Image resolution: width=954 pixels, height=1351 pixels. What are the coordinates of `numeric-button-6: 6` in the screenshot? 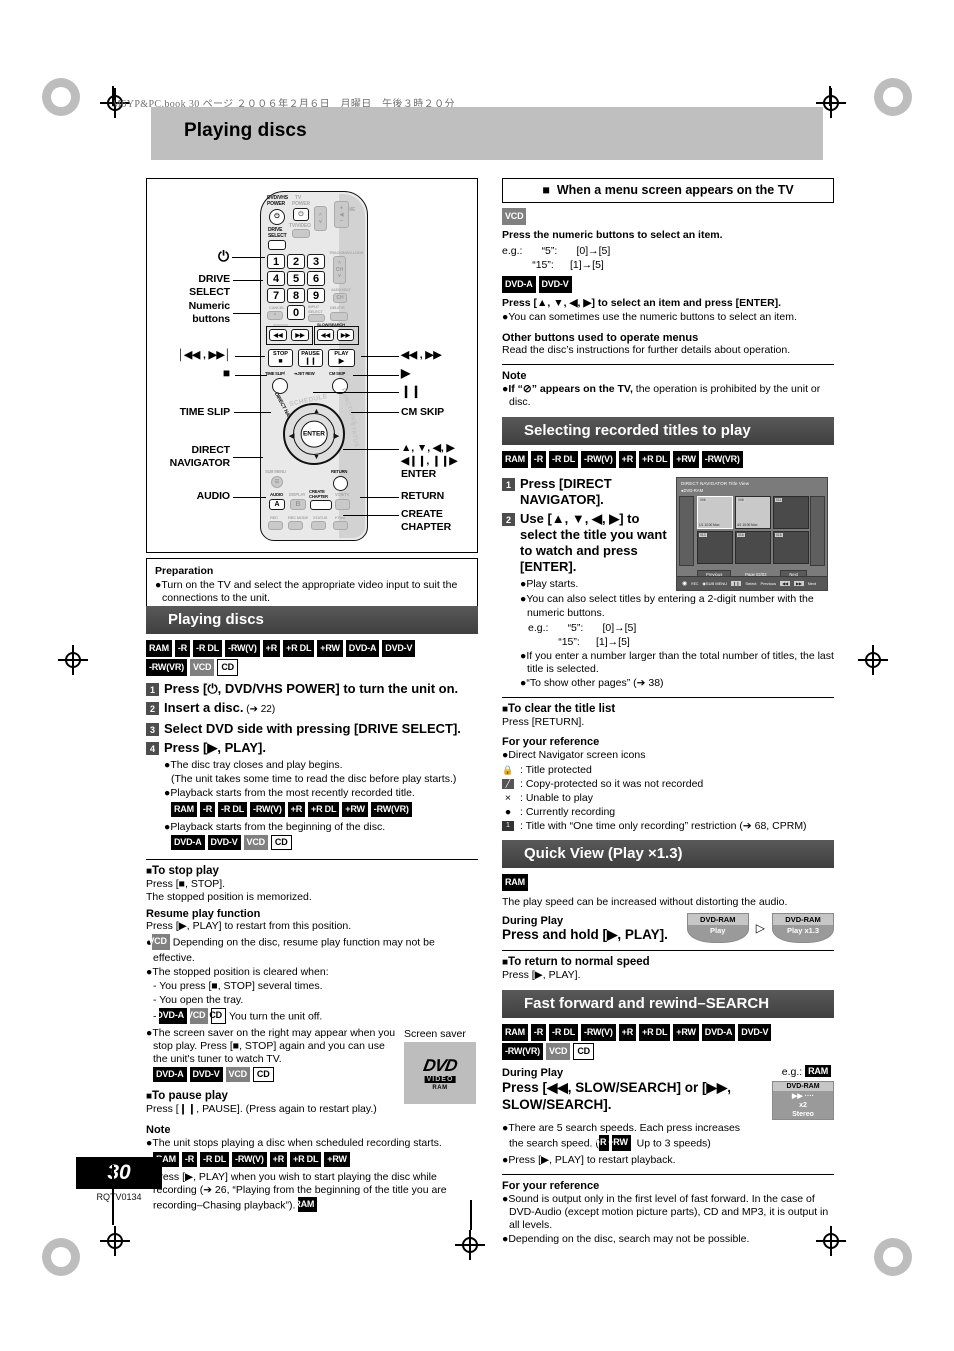 It's located at (316, 278).